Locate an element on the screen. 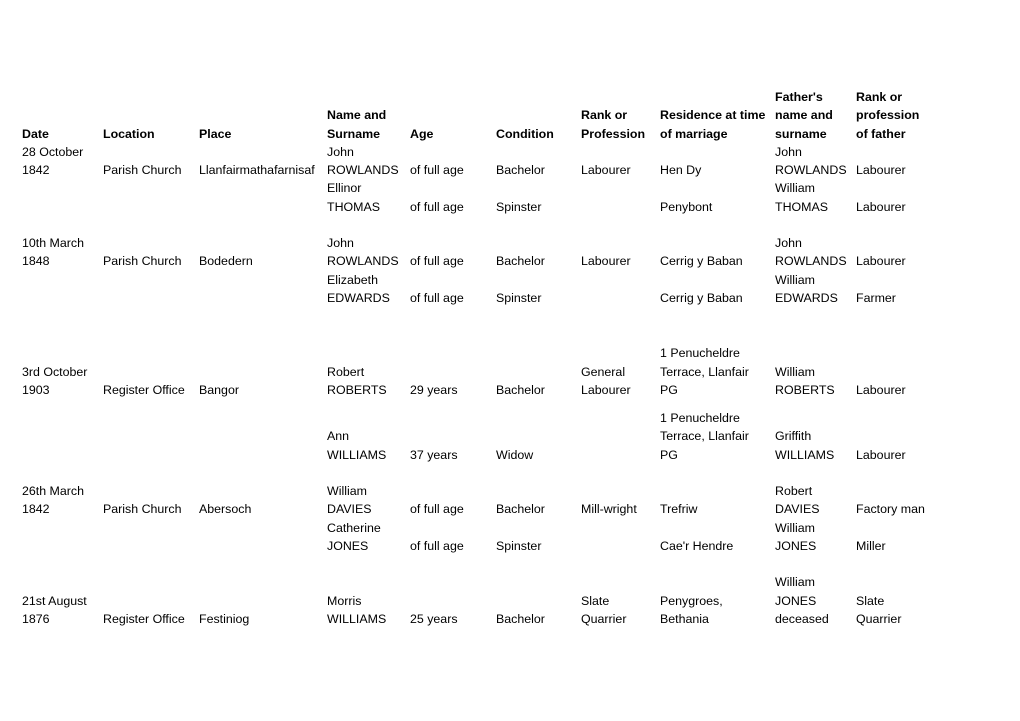 The width and height of the screenshot is (1020, 721). column-header-location: Location is located at coordinates (129, 133).